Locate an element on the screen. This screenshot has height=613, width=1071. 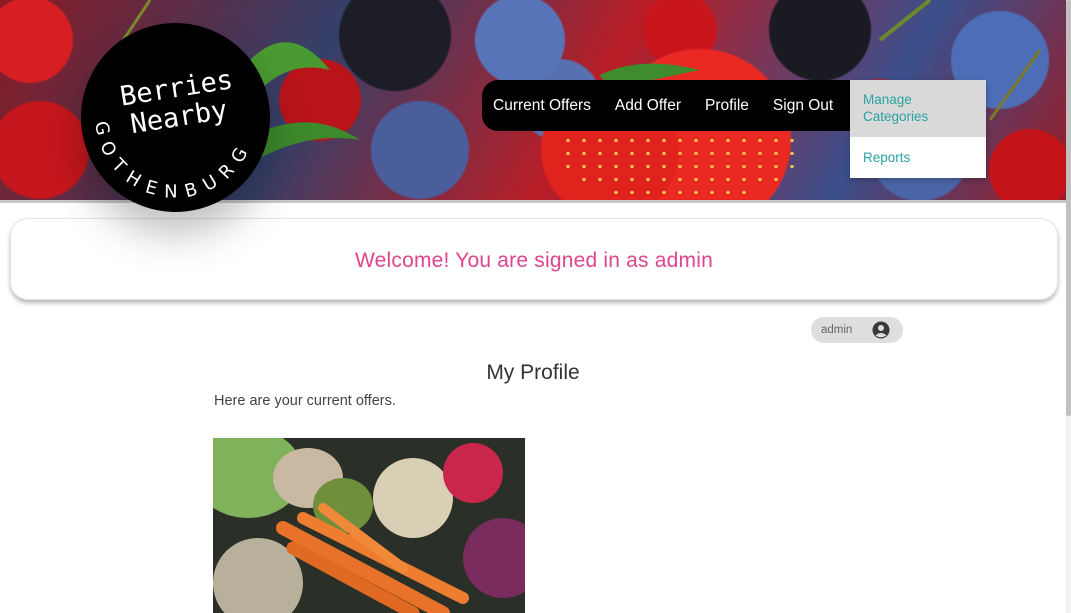
welcome-message: Welcome! You are signed in as admin is located at coordinates (534, 260).